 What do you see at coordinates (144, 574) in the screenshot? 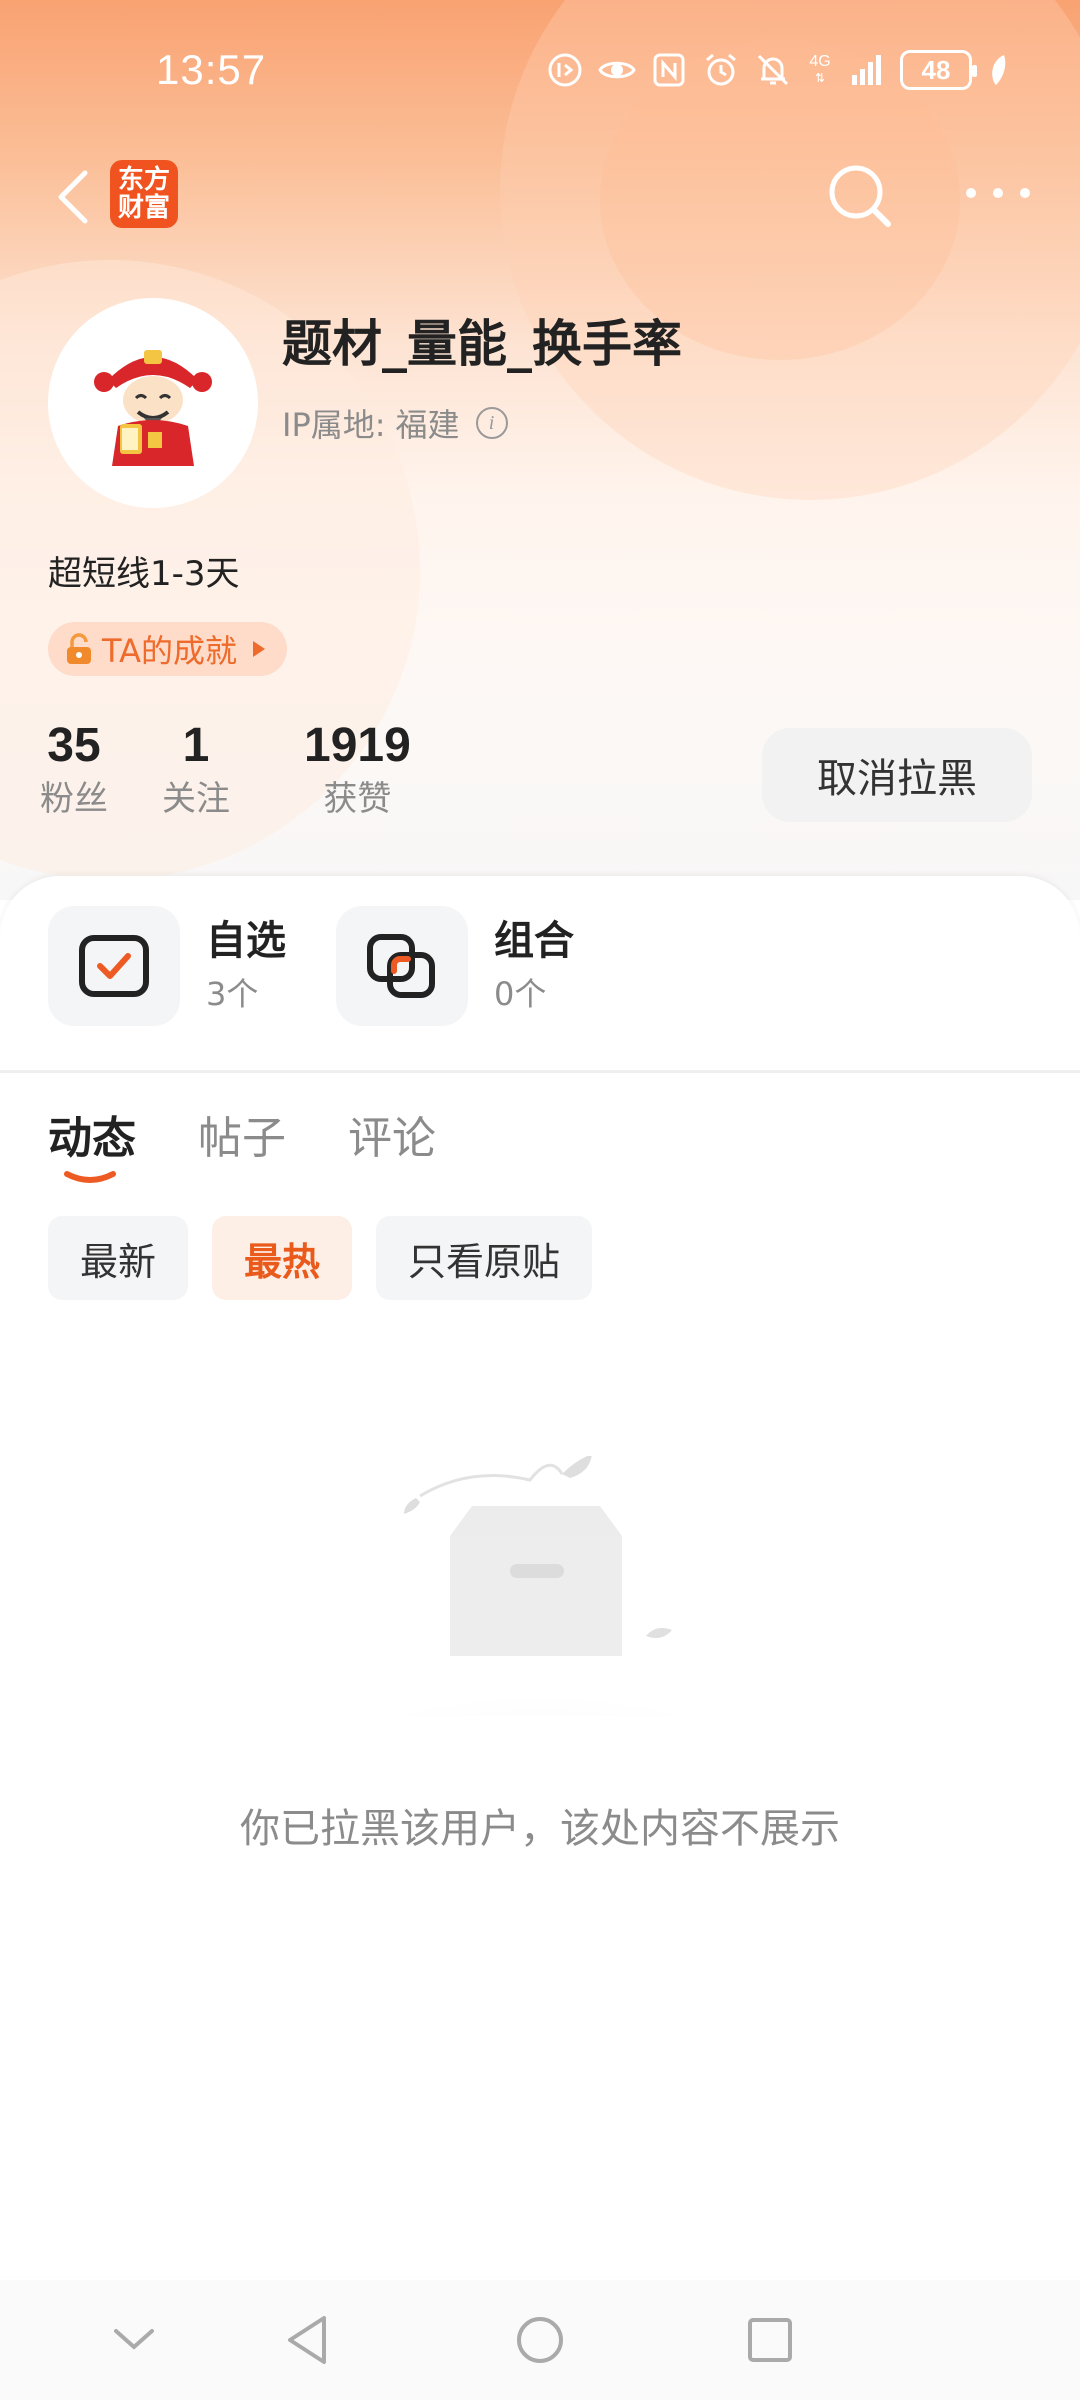
I see `bio: 超短线1-3天` at bounding box center [144, 574].